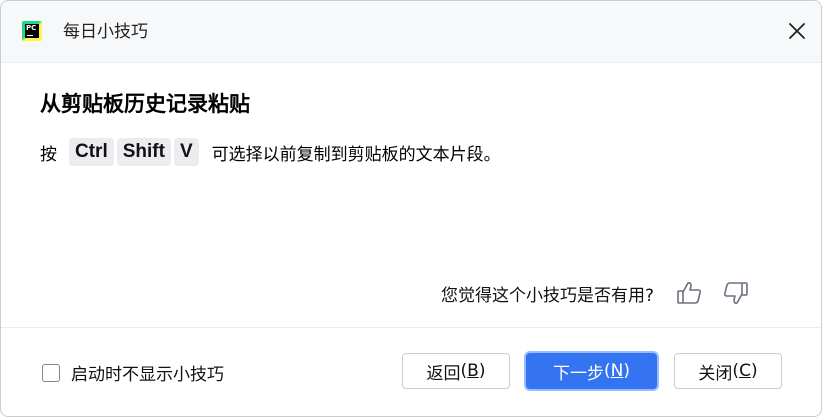  Describe the element at coordinates (91, 152) in the screenshot. I see `key-ctrl: Ctrl` at that location.